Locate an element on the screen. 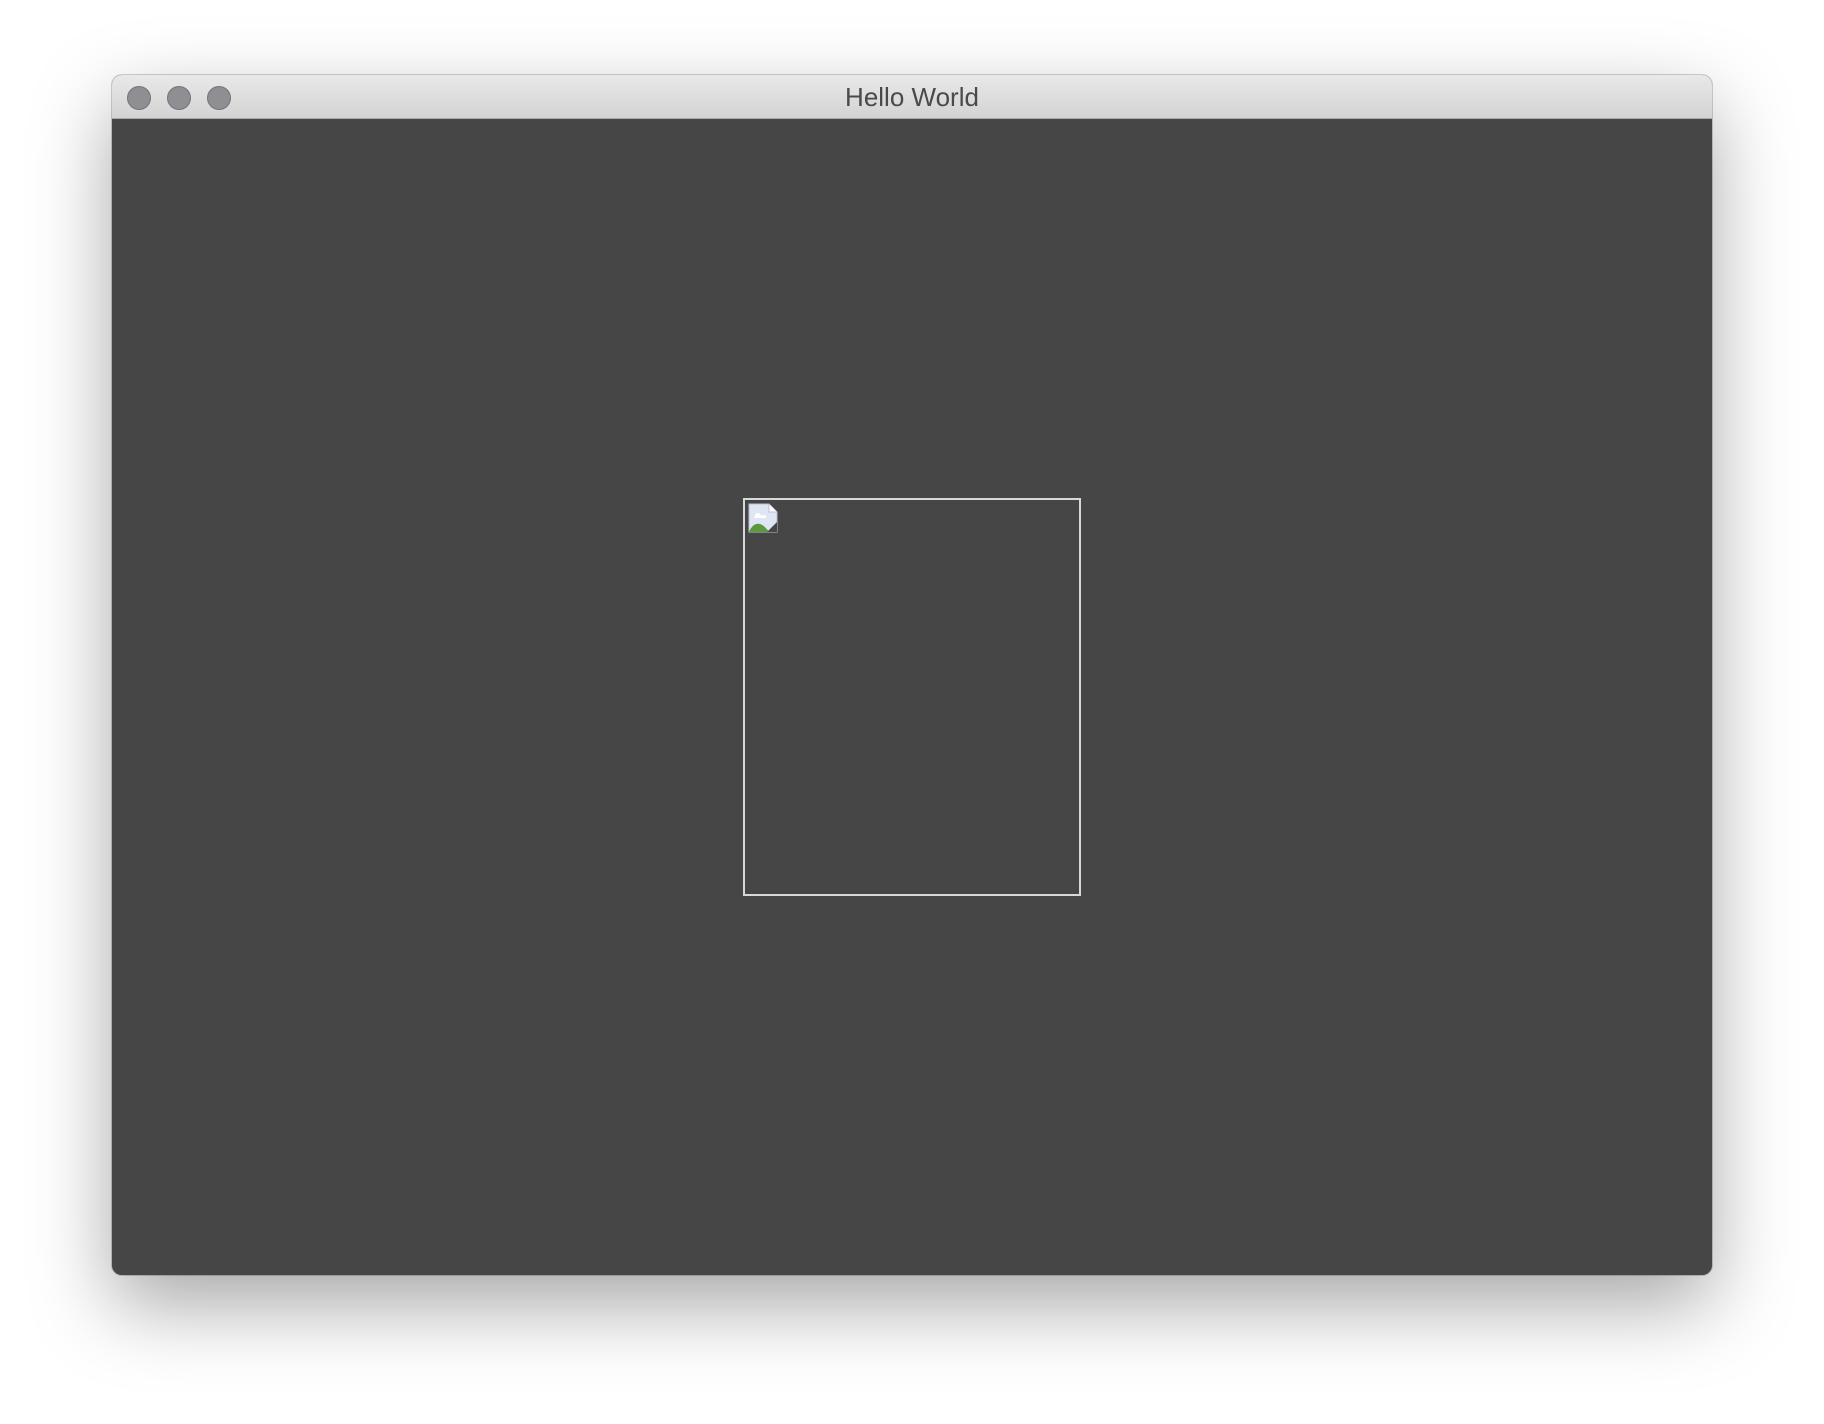 The height and width of the screenshot is (1424, 1824). window-title: Hello World is located at coordinates (912, 97).